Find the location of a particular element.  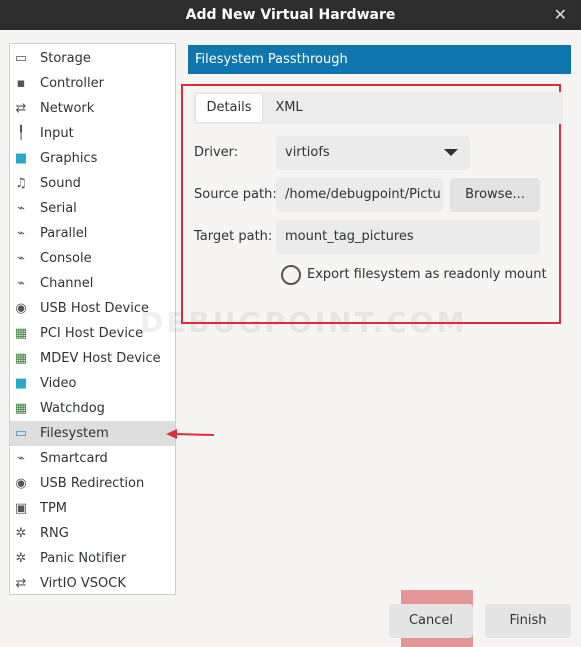

sidebar-item-label: Controller is located at coordinates (72, 83).